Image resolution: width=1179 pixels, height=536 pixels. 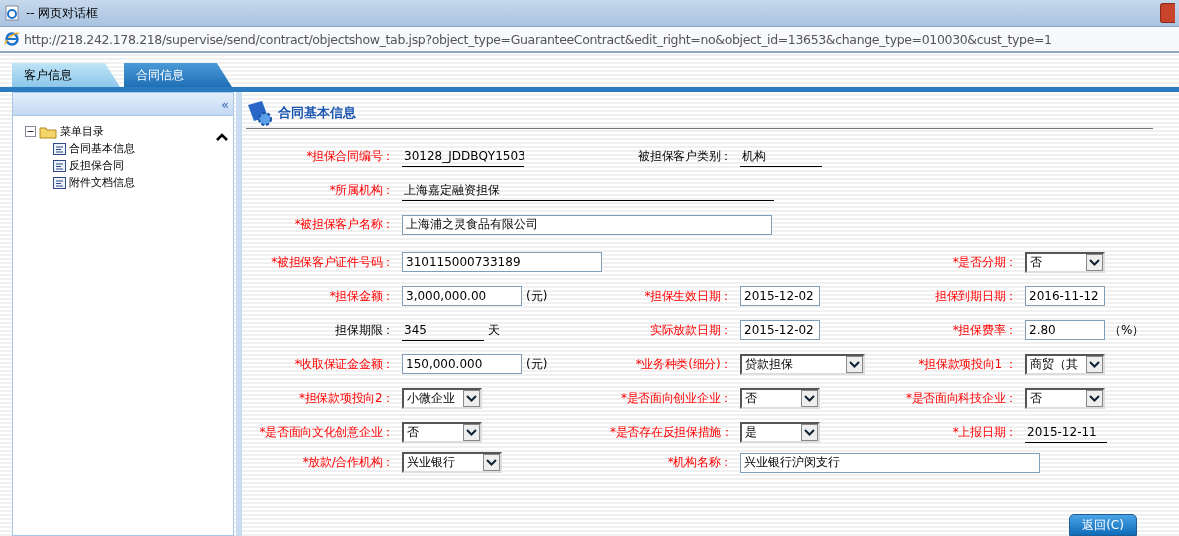 What do you see at coordinates (361, 296) in the screenshot?
I see `field-label: *担保金额：` at bounding box center [361, 296].